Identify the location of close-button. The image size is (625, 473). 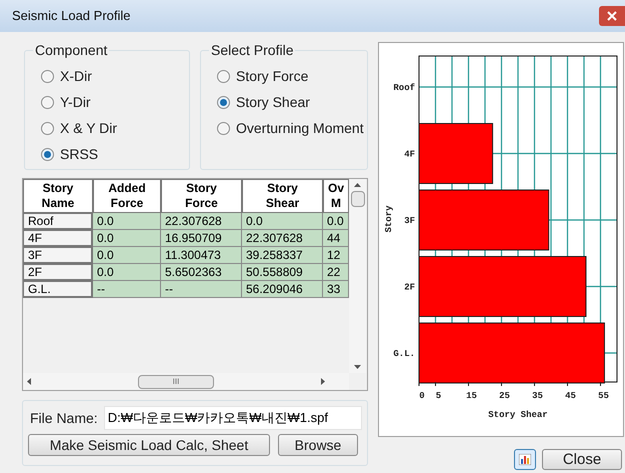
(612, 16).